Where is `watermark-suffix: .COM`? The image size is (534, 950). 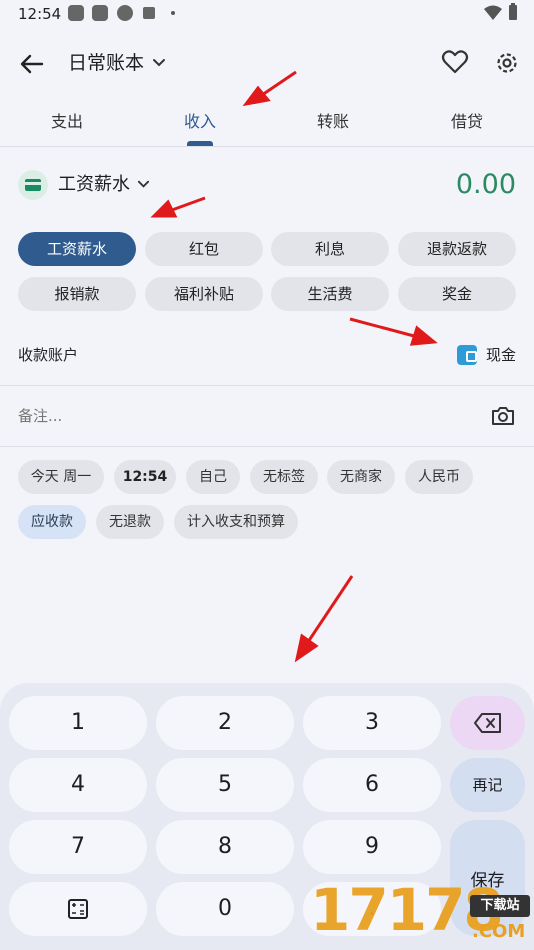
watermark-suffix: .COM is located at coordinates (499, 931).